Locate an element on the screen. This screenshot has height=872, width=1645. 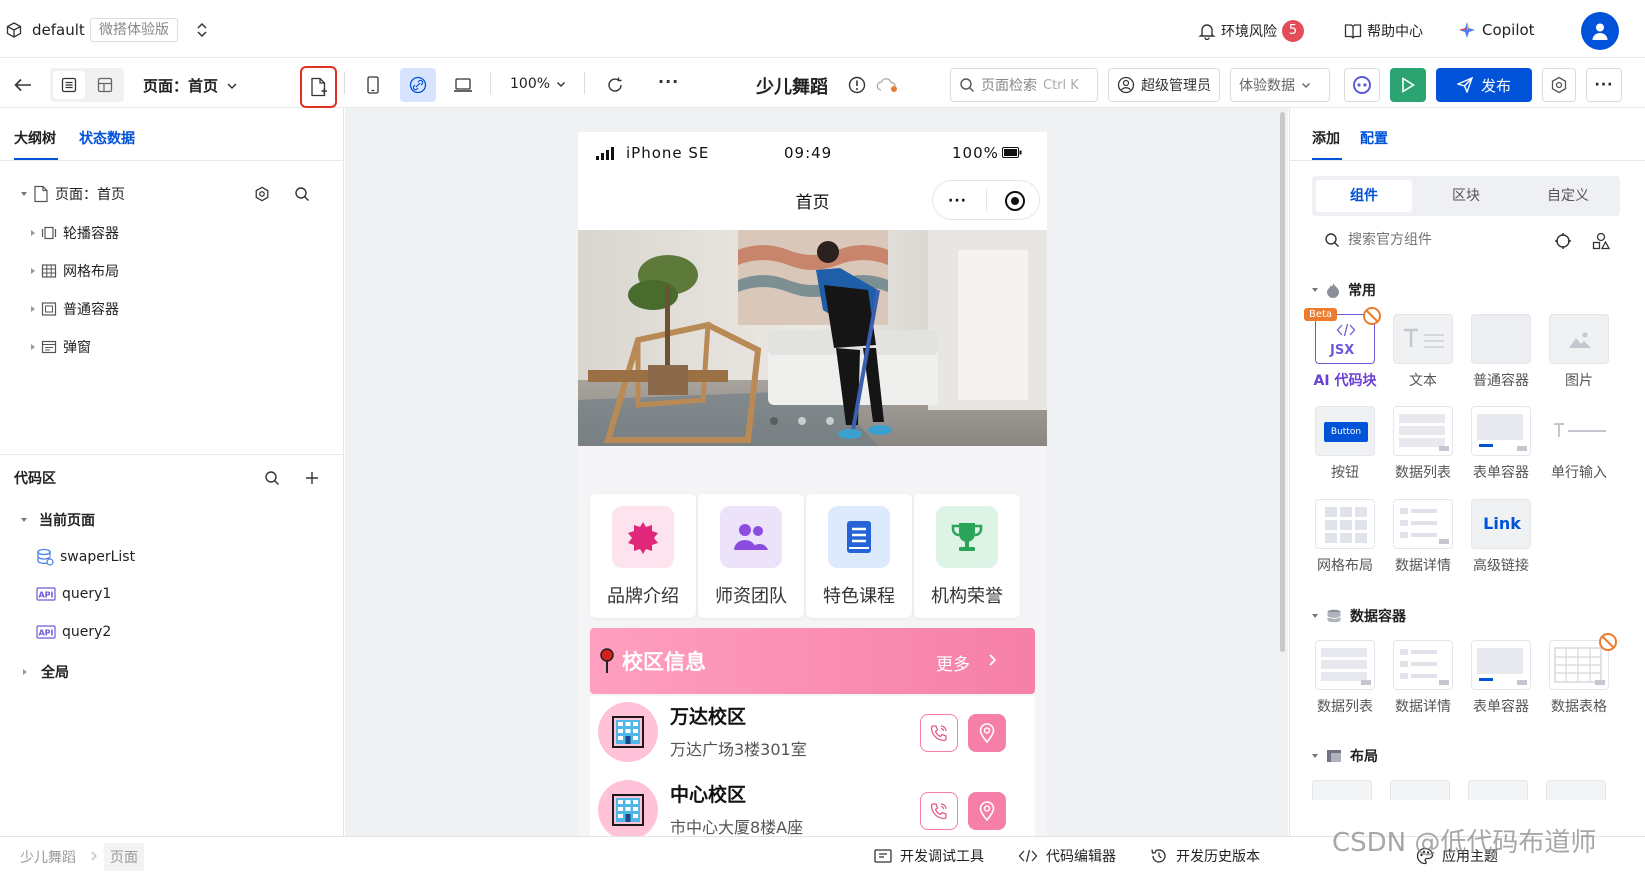
code-editor-button: 代码编辑器 is located at coordinates (1067, 856).